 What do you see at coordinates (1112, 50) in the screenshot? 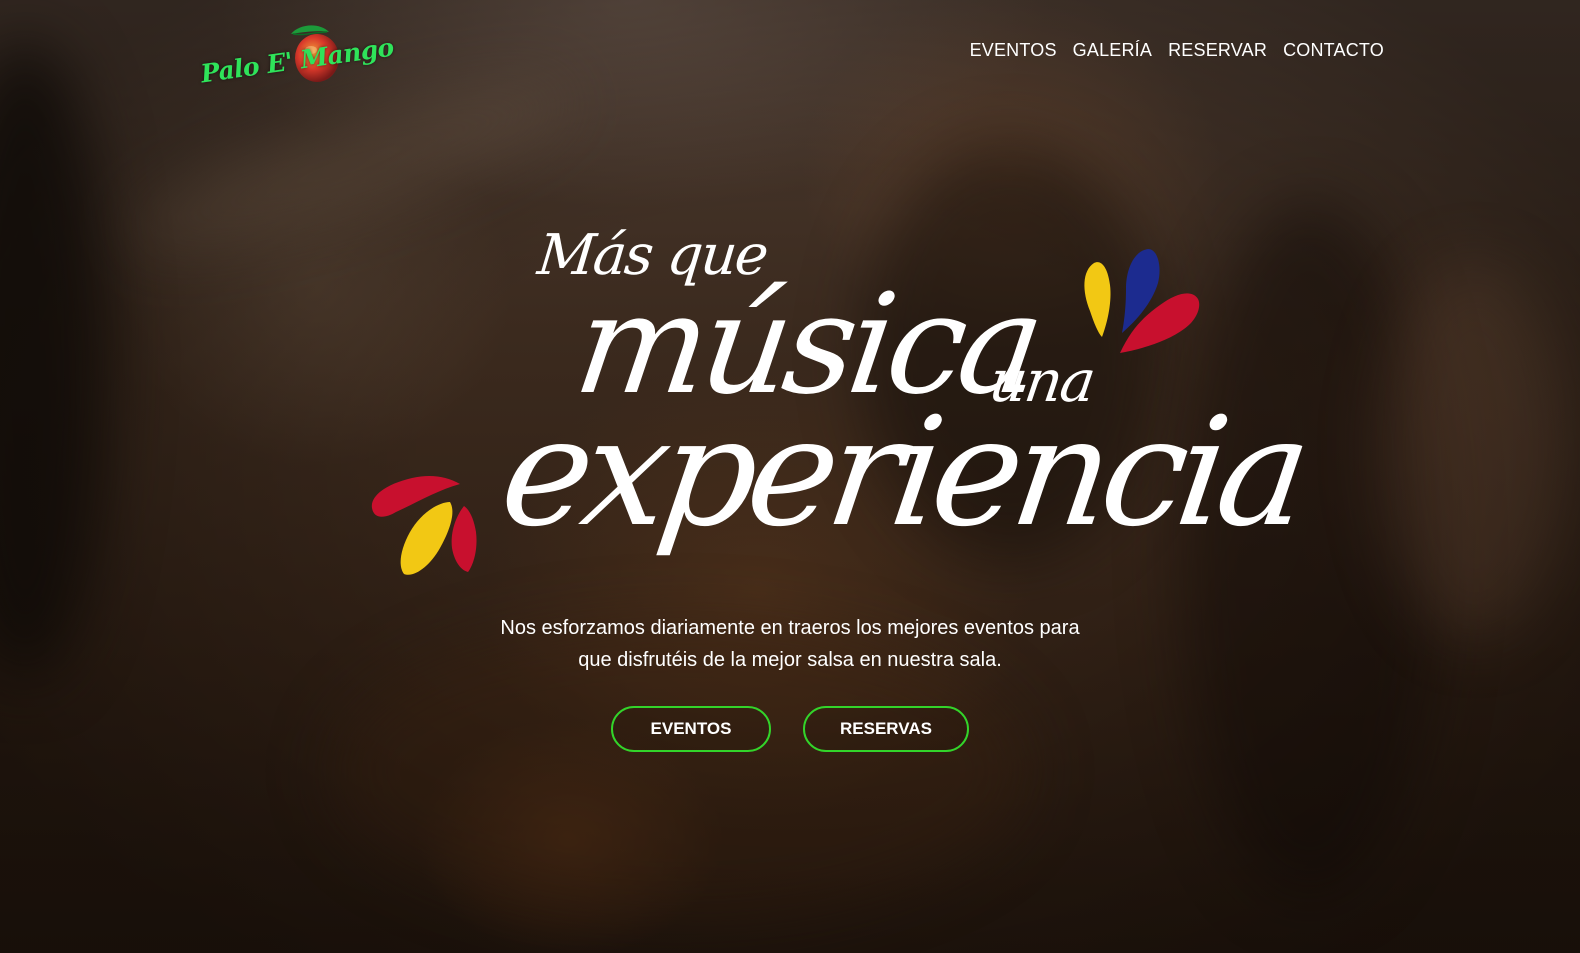
I see `nav-item-galeria: GALERÍA` at bounding box center [1112, 50].